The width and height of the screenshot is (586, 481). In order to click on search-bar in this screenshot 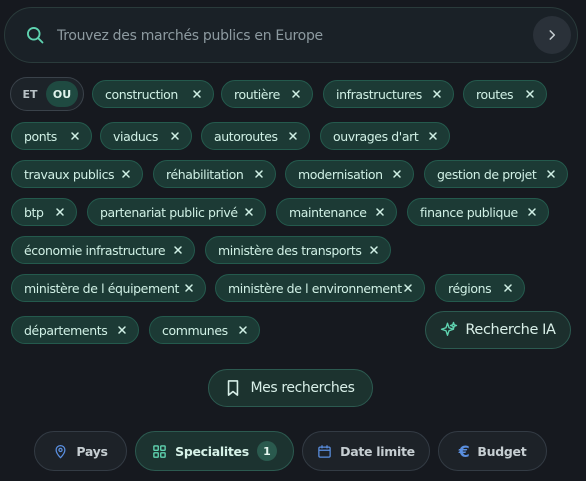, I will do `click(291, 35)`.